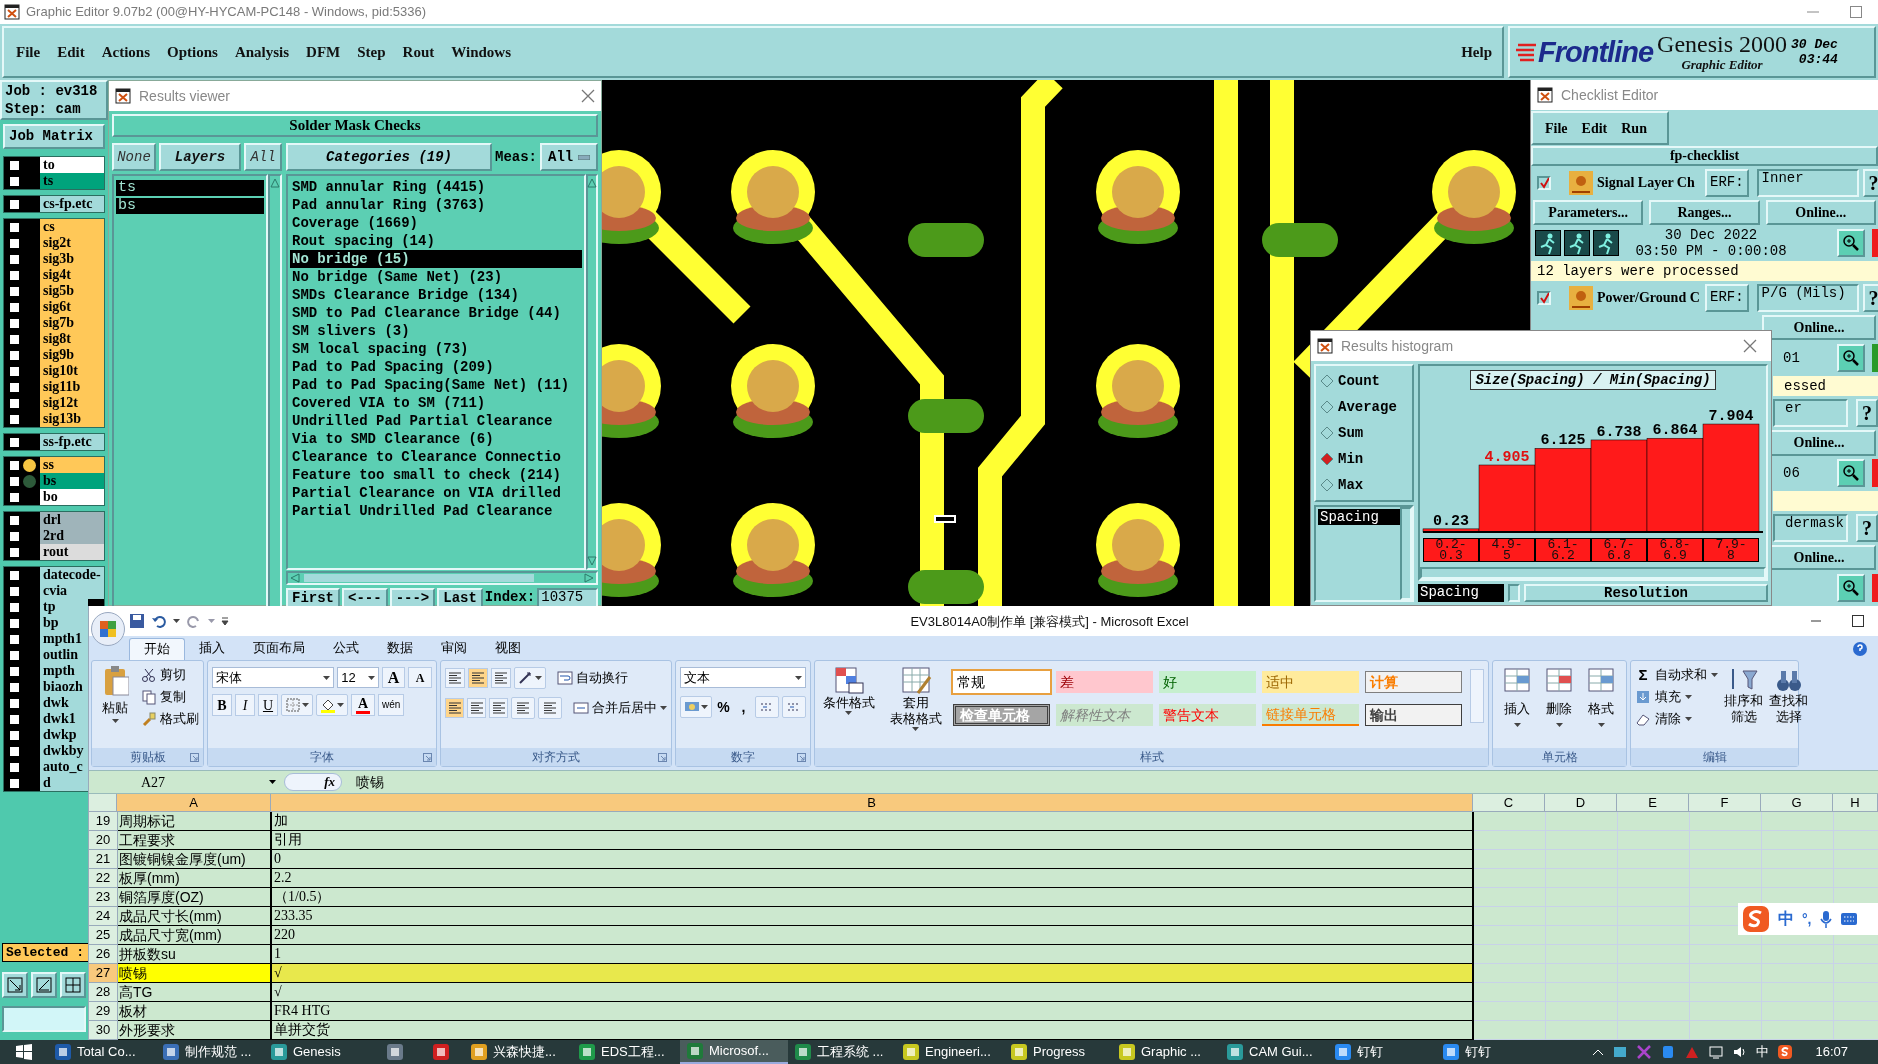  What do you see at coordinates (72, 465) in the screenshot?
I see `layer-name: ss` at bounding box center [72, 465].